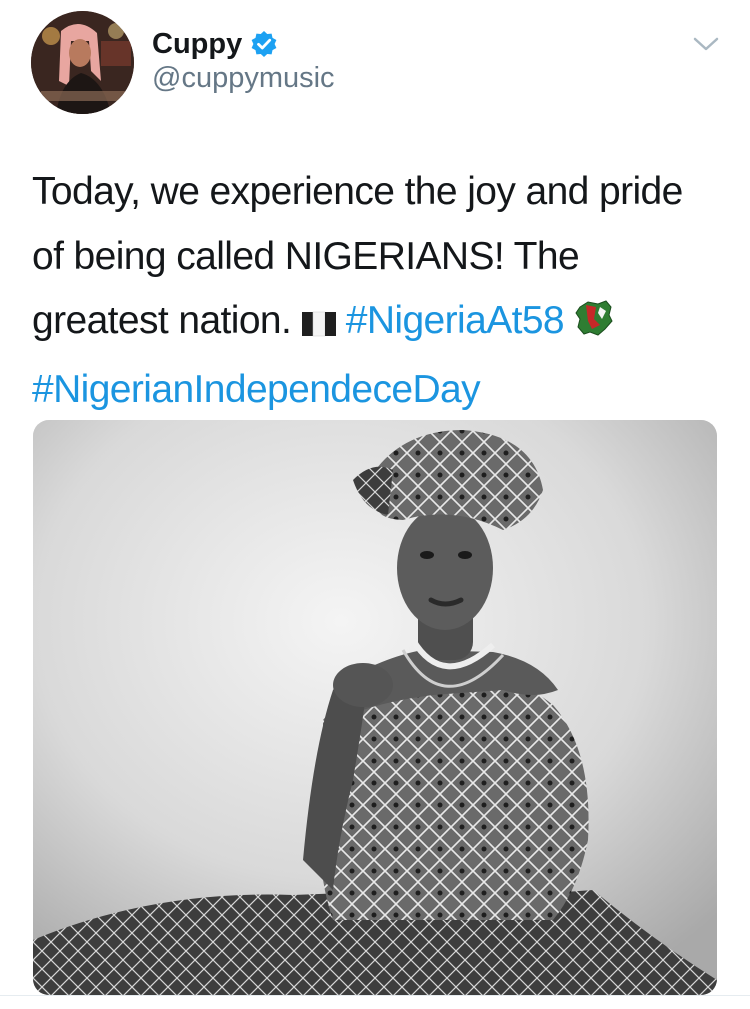 Image resolution: width=750 pixels, height=1009 pixels. What do you see at coordinates (264, 44) in the screenshot?
I see `verified-badge-icon` at bounding box center [264, 44].